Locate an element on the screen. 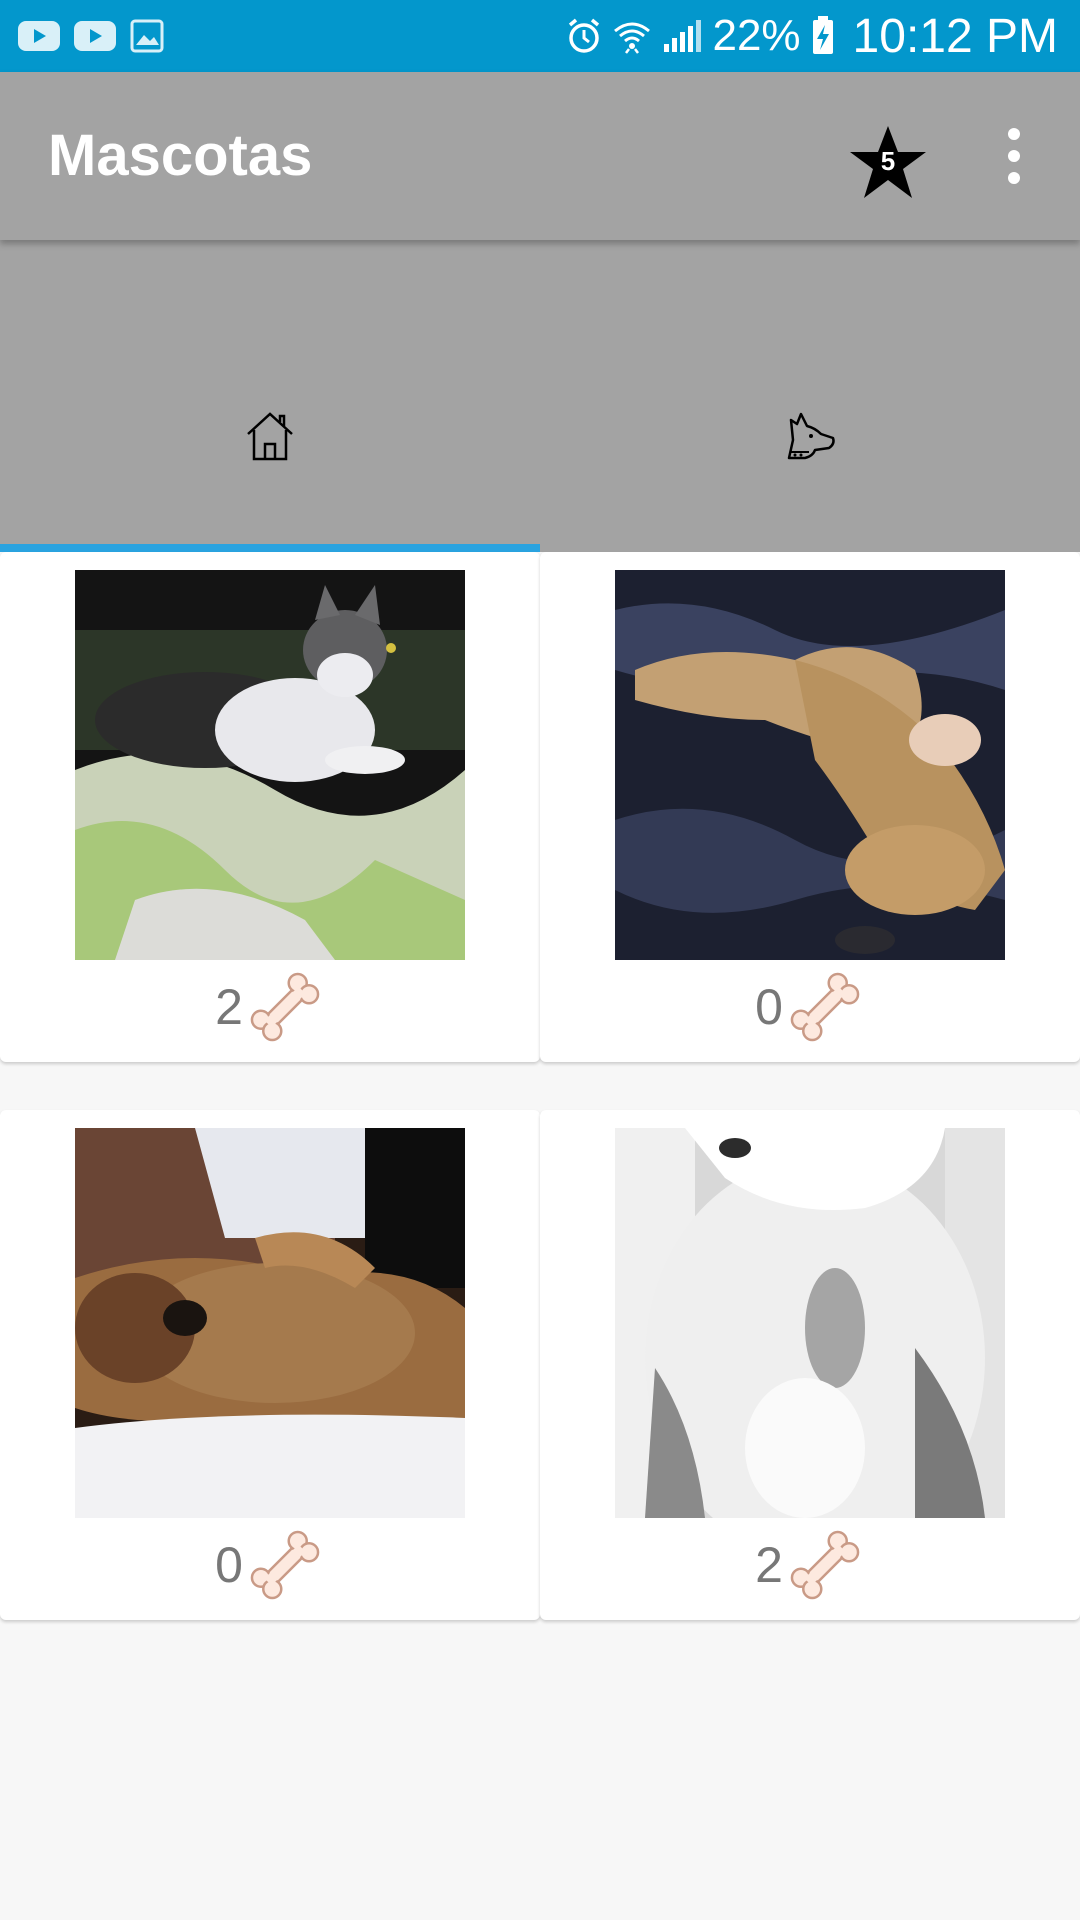 The height and width of the screenshot is (1920, 1080). tab-dog is located at coordinates (810, 481).